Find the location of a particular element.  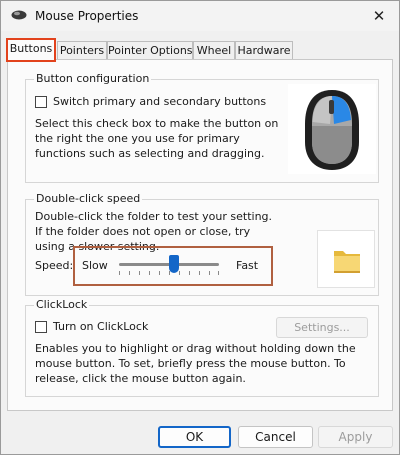

tab-label: Wheel is located at coordinates (214, 50).